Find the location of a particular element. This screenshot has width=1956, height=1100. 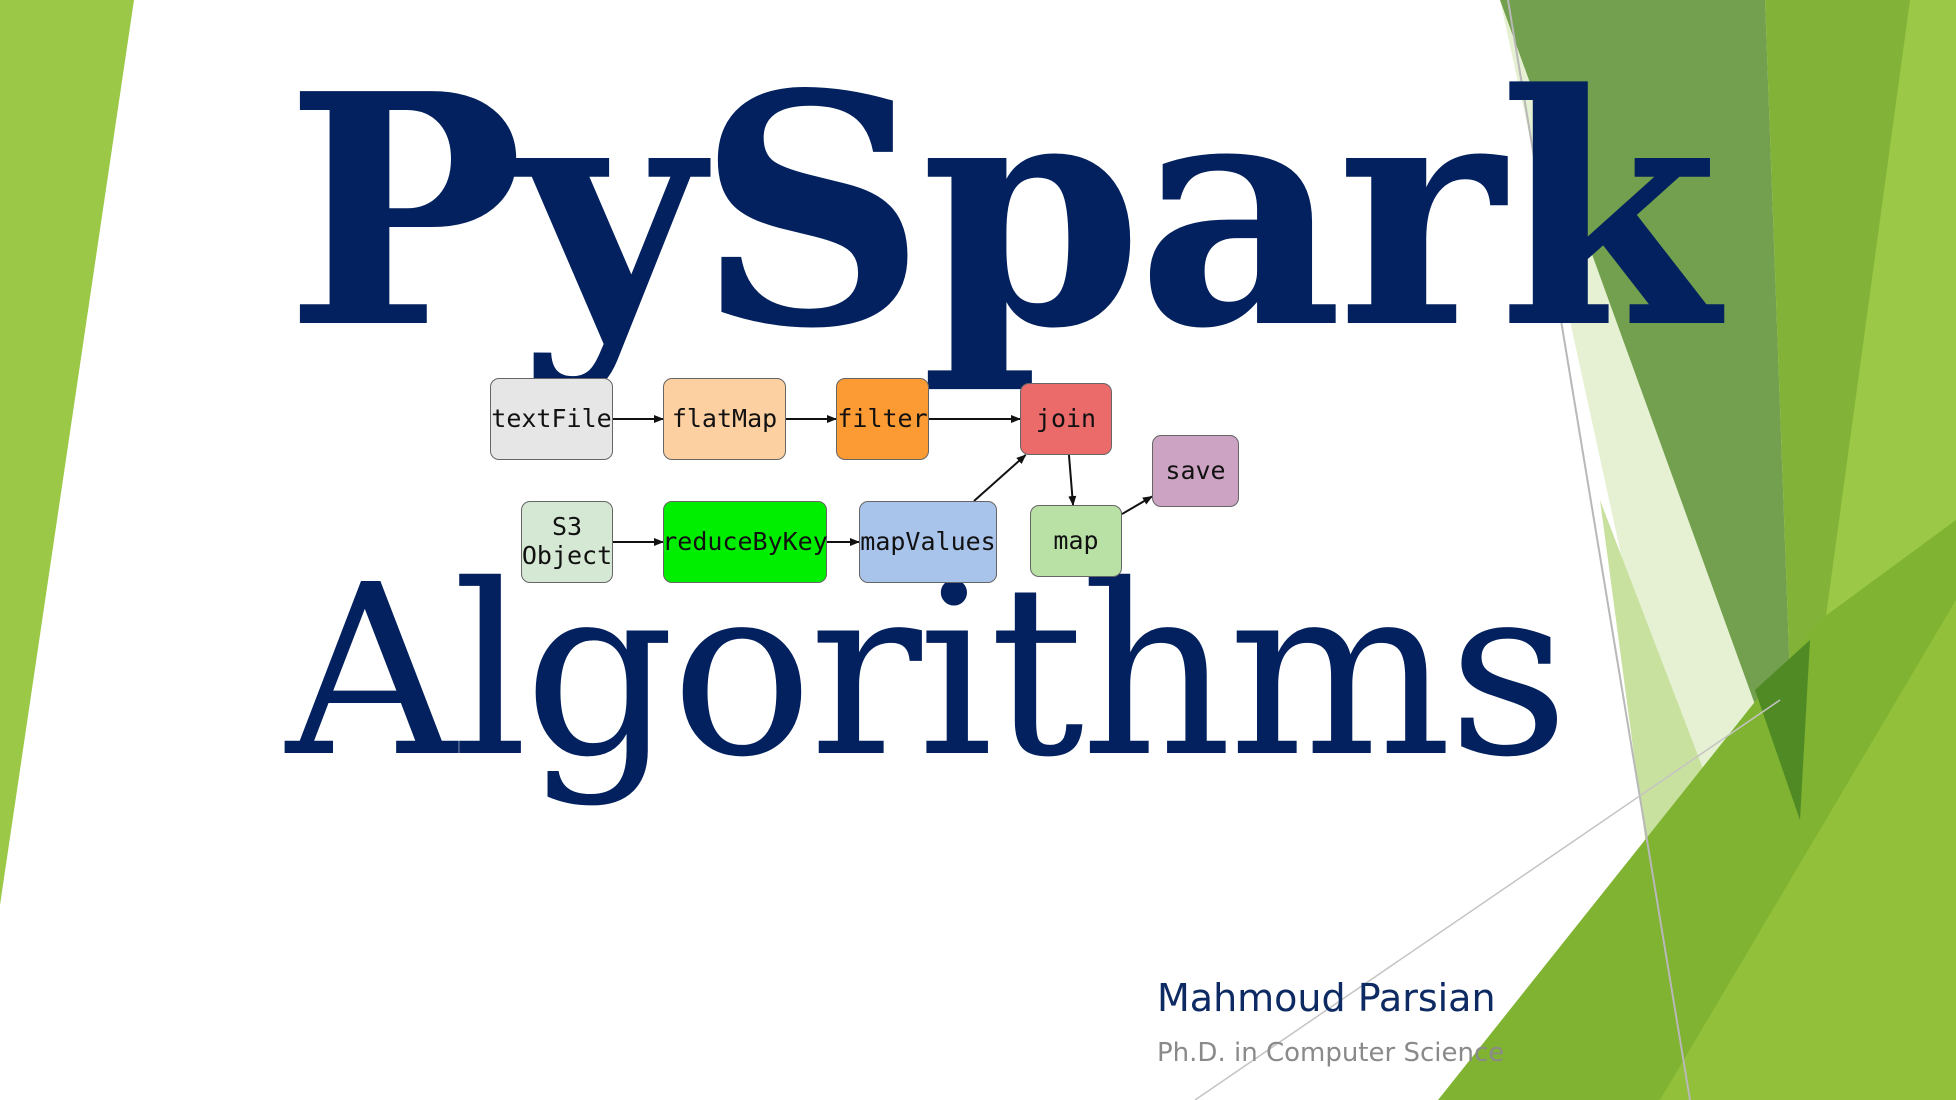

node-map: map is located at coordinates (1076, 541).